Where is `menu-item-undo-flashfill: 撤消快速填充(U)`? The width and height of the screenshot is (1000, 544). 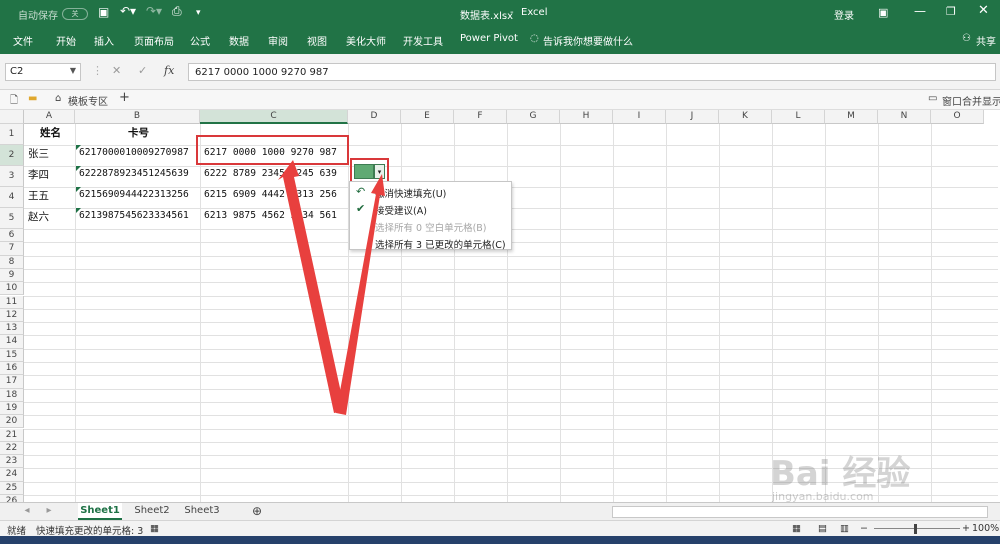
menu-item-undo-flashfill: 撤消快速填充(U) is located at coordinates (410, 193).